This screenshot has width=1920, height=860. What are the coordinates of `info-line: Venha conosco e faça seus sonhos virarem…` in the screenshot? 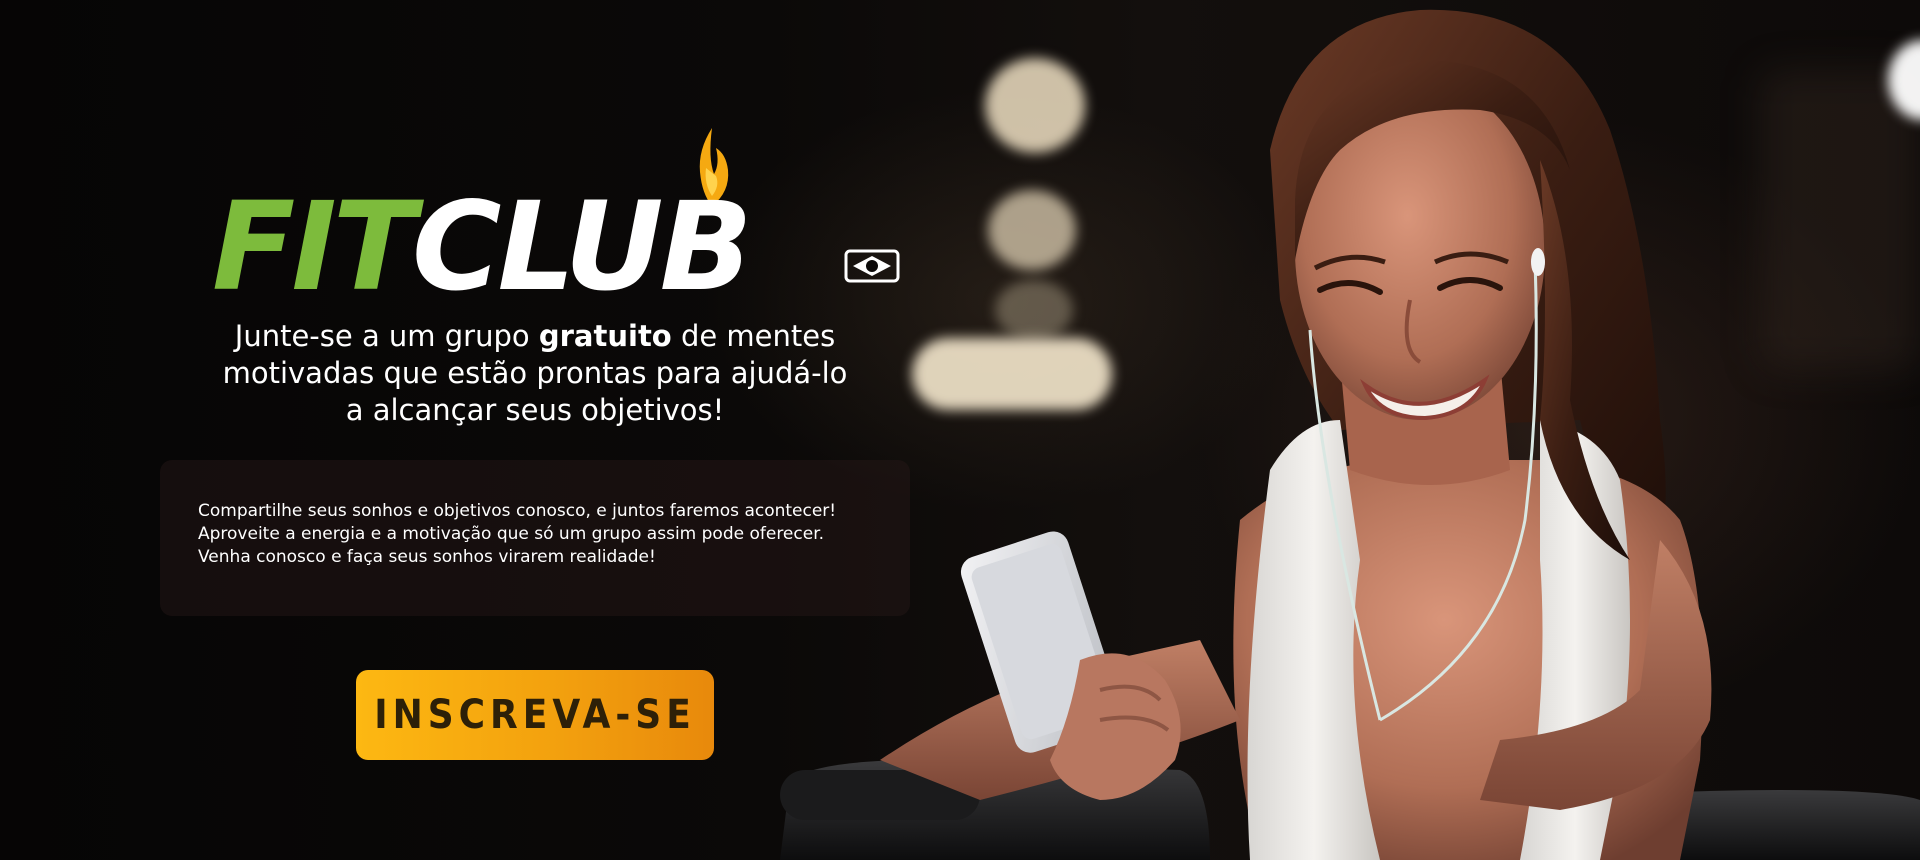 It's located at (427, 557).